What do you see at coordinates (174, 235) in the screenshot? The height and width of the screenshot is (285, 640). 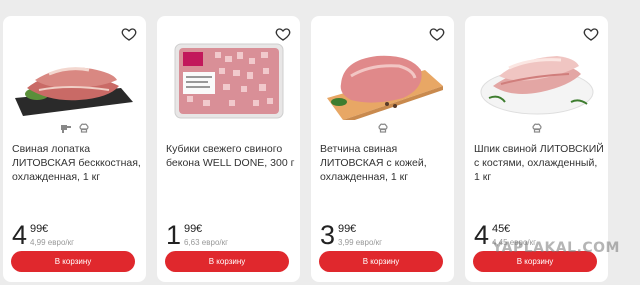 I see `price-whole: 1` at bounding box center [174, 235].